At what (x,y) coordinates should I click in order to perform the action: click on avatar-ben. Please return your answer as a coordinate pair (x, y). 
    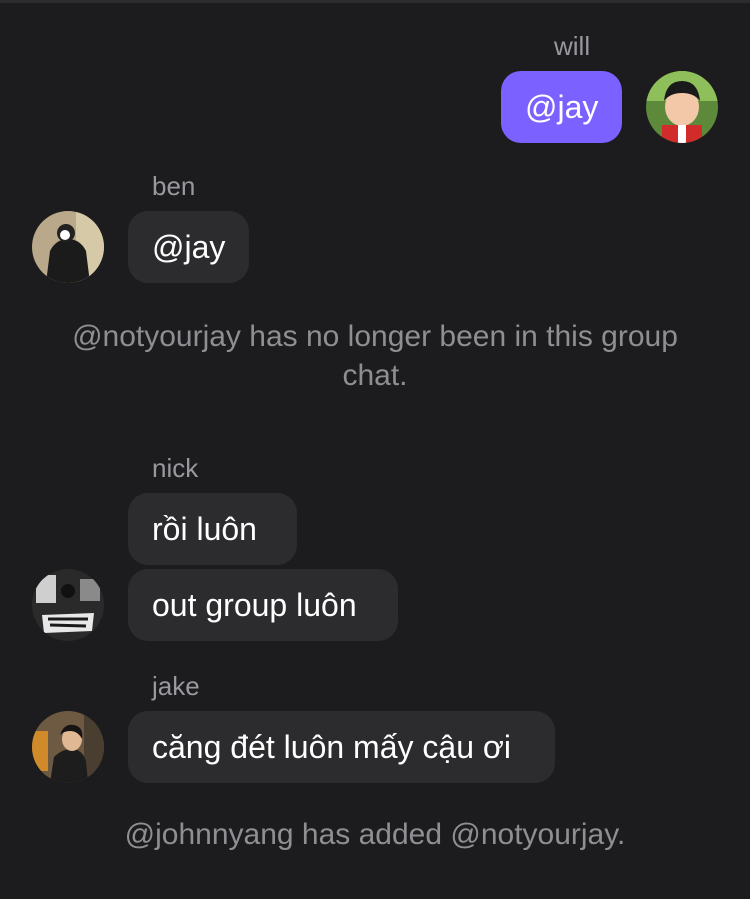
    Looking at the image, I should click on (68, 247).